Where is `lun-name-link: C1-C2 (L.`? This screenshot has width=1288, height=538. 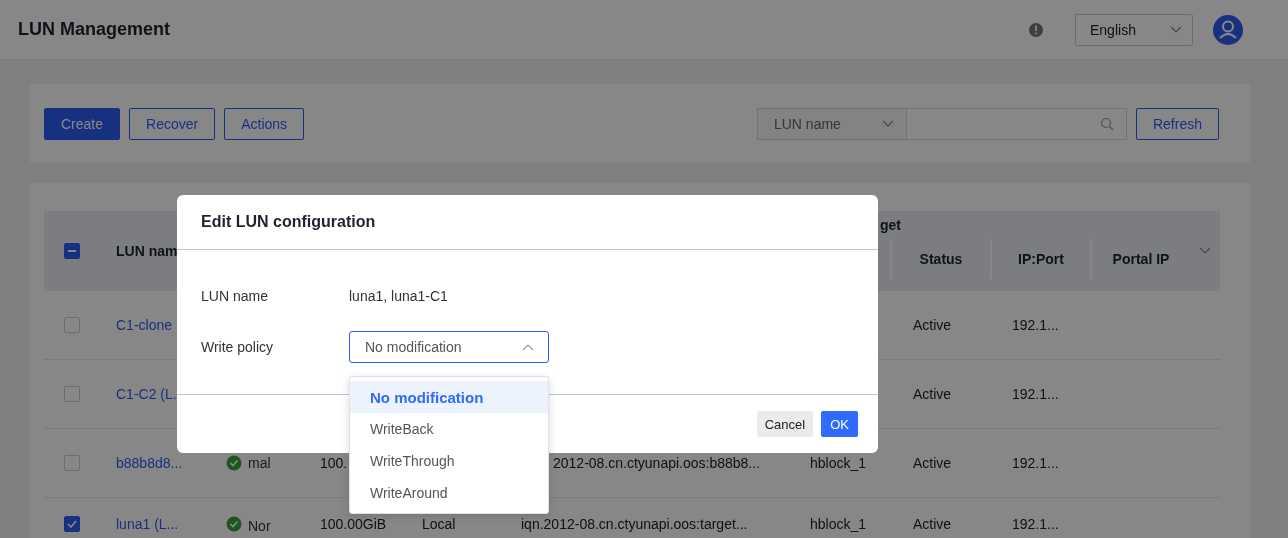 lun-name-link: C1-C2 (L. is located at coordinates (146, 394).